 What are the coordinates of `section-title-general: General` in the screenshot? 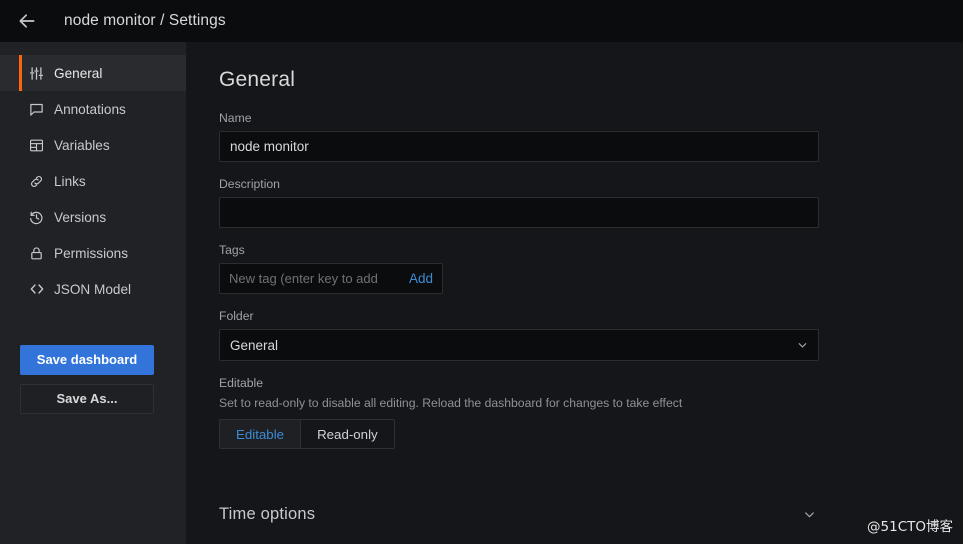 It's located at (257, 79).